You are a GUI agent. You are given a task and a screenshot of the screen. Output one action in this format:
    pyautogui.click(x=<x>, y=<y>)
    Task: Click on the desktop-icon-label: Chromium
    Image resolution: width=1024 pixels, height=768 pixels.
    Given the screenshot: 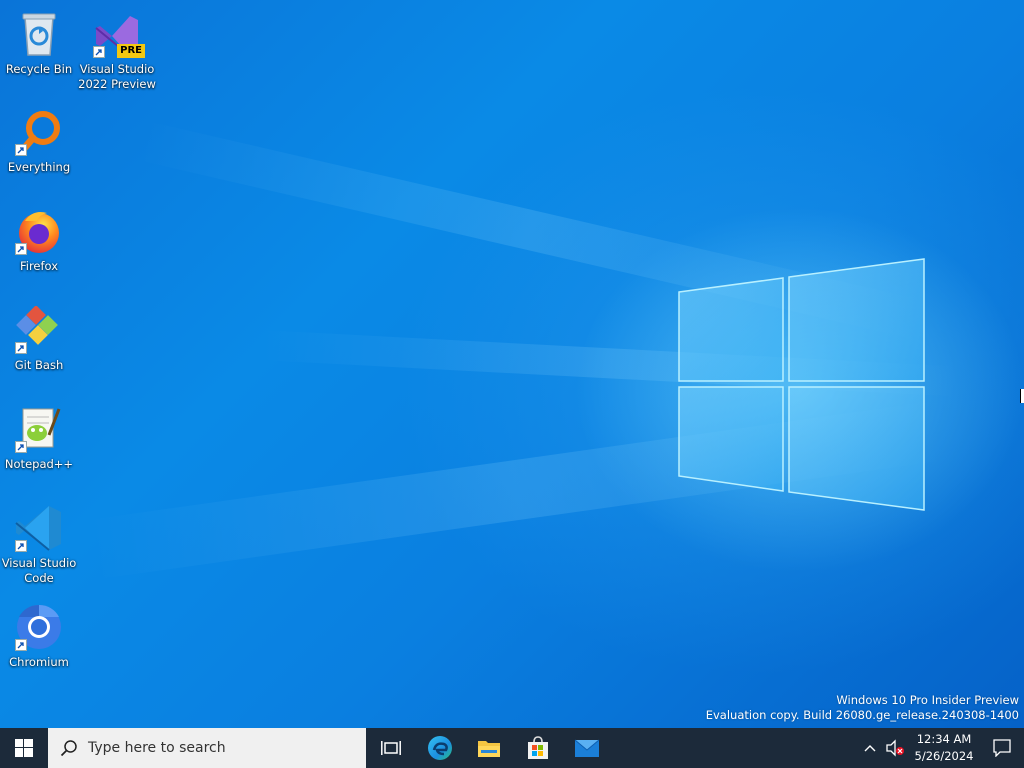 What is the action you would take?
    pyautogui.click(x=39, y=662)
    